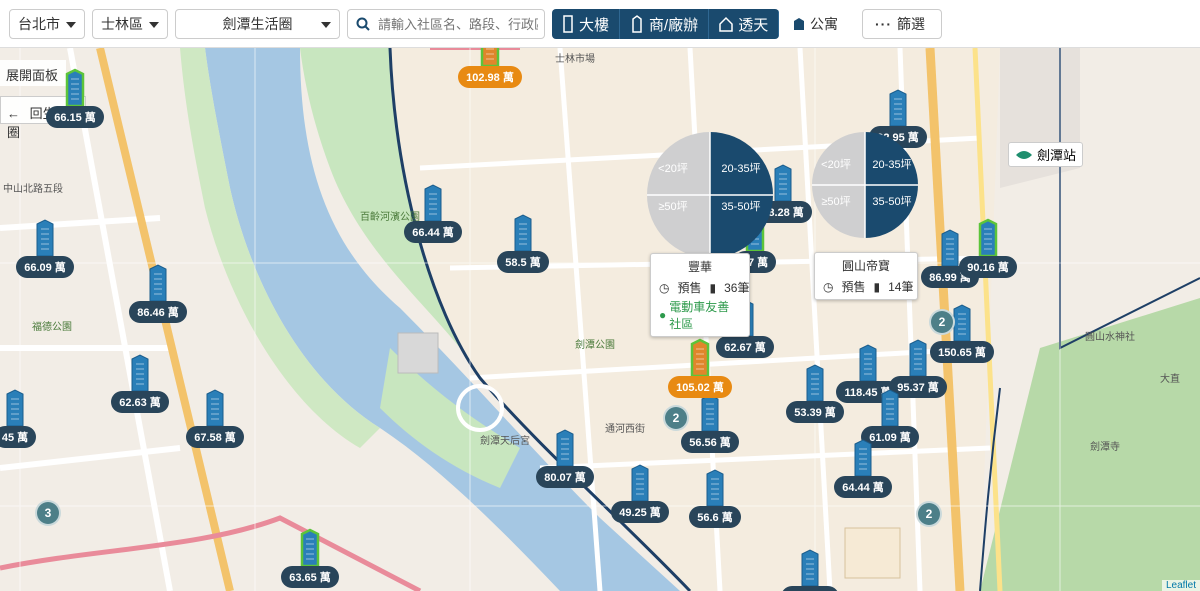 The width and height of the screenshot is (1200, 591). I want to click on price-pin: 66.09 萬, so click(45, 248).